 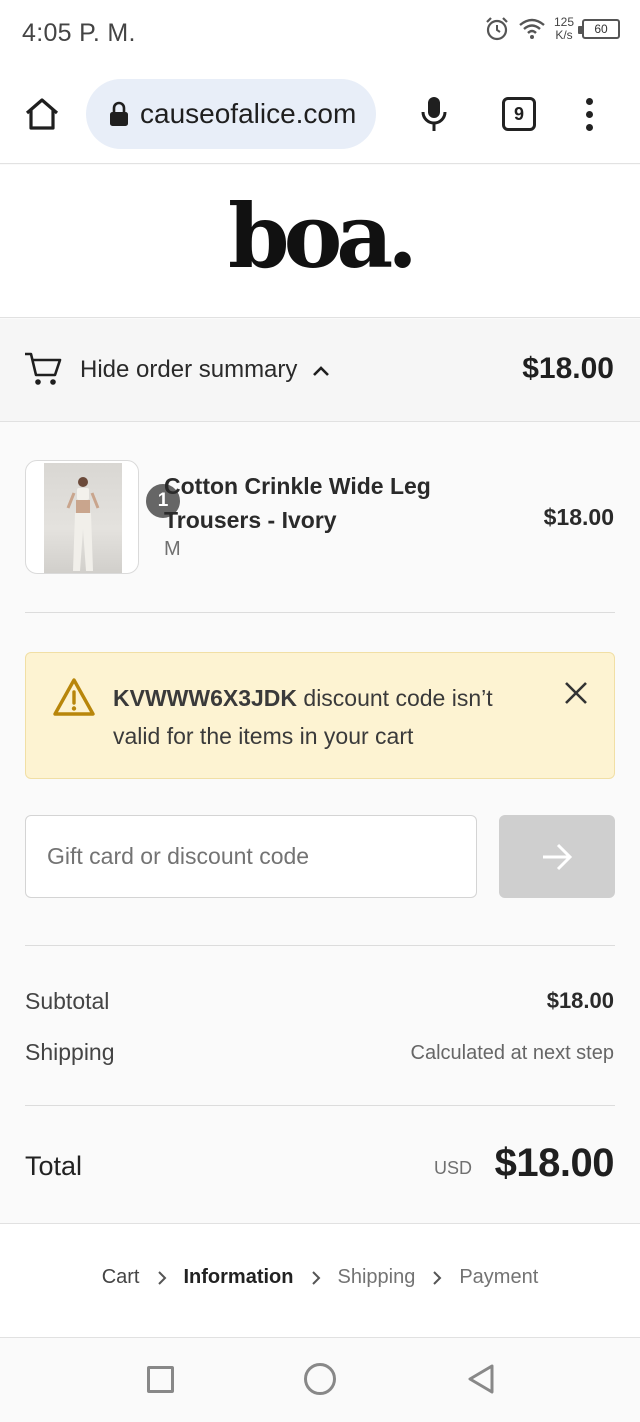 What do you see at coordinates (512, 1053) in the screenshot?
I see `shipping-value: Calculated at next step` at bounding box center [512, 1053].